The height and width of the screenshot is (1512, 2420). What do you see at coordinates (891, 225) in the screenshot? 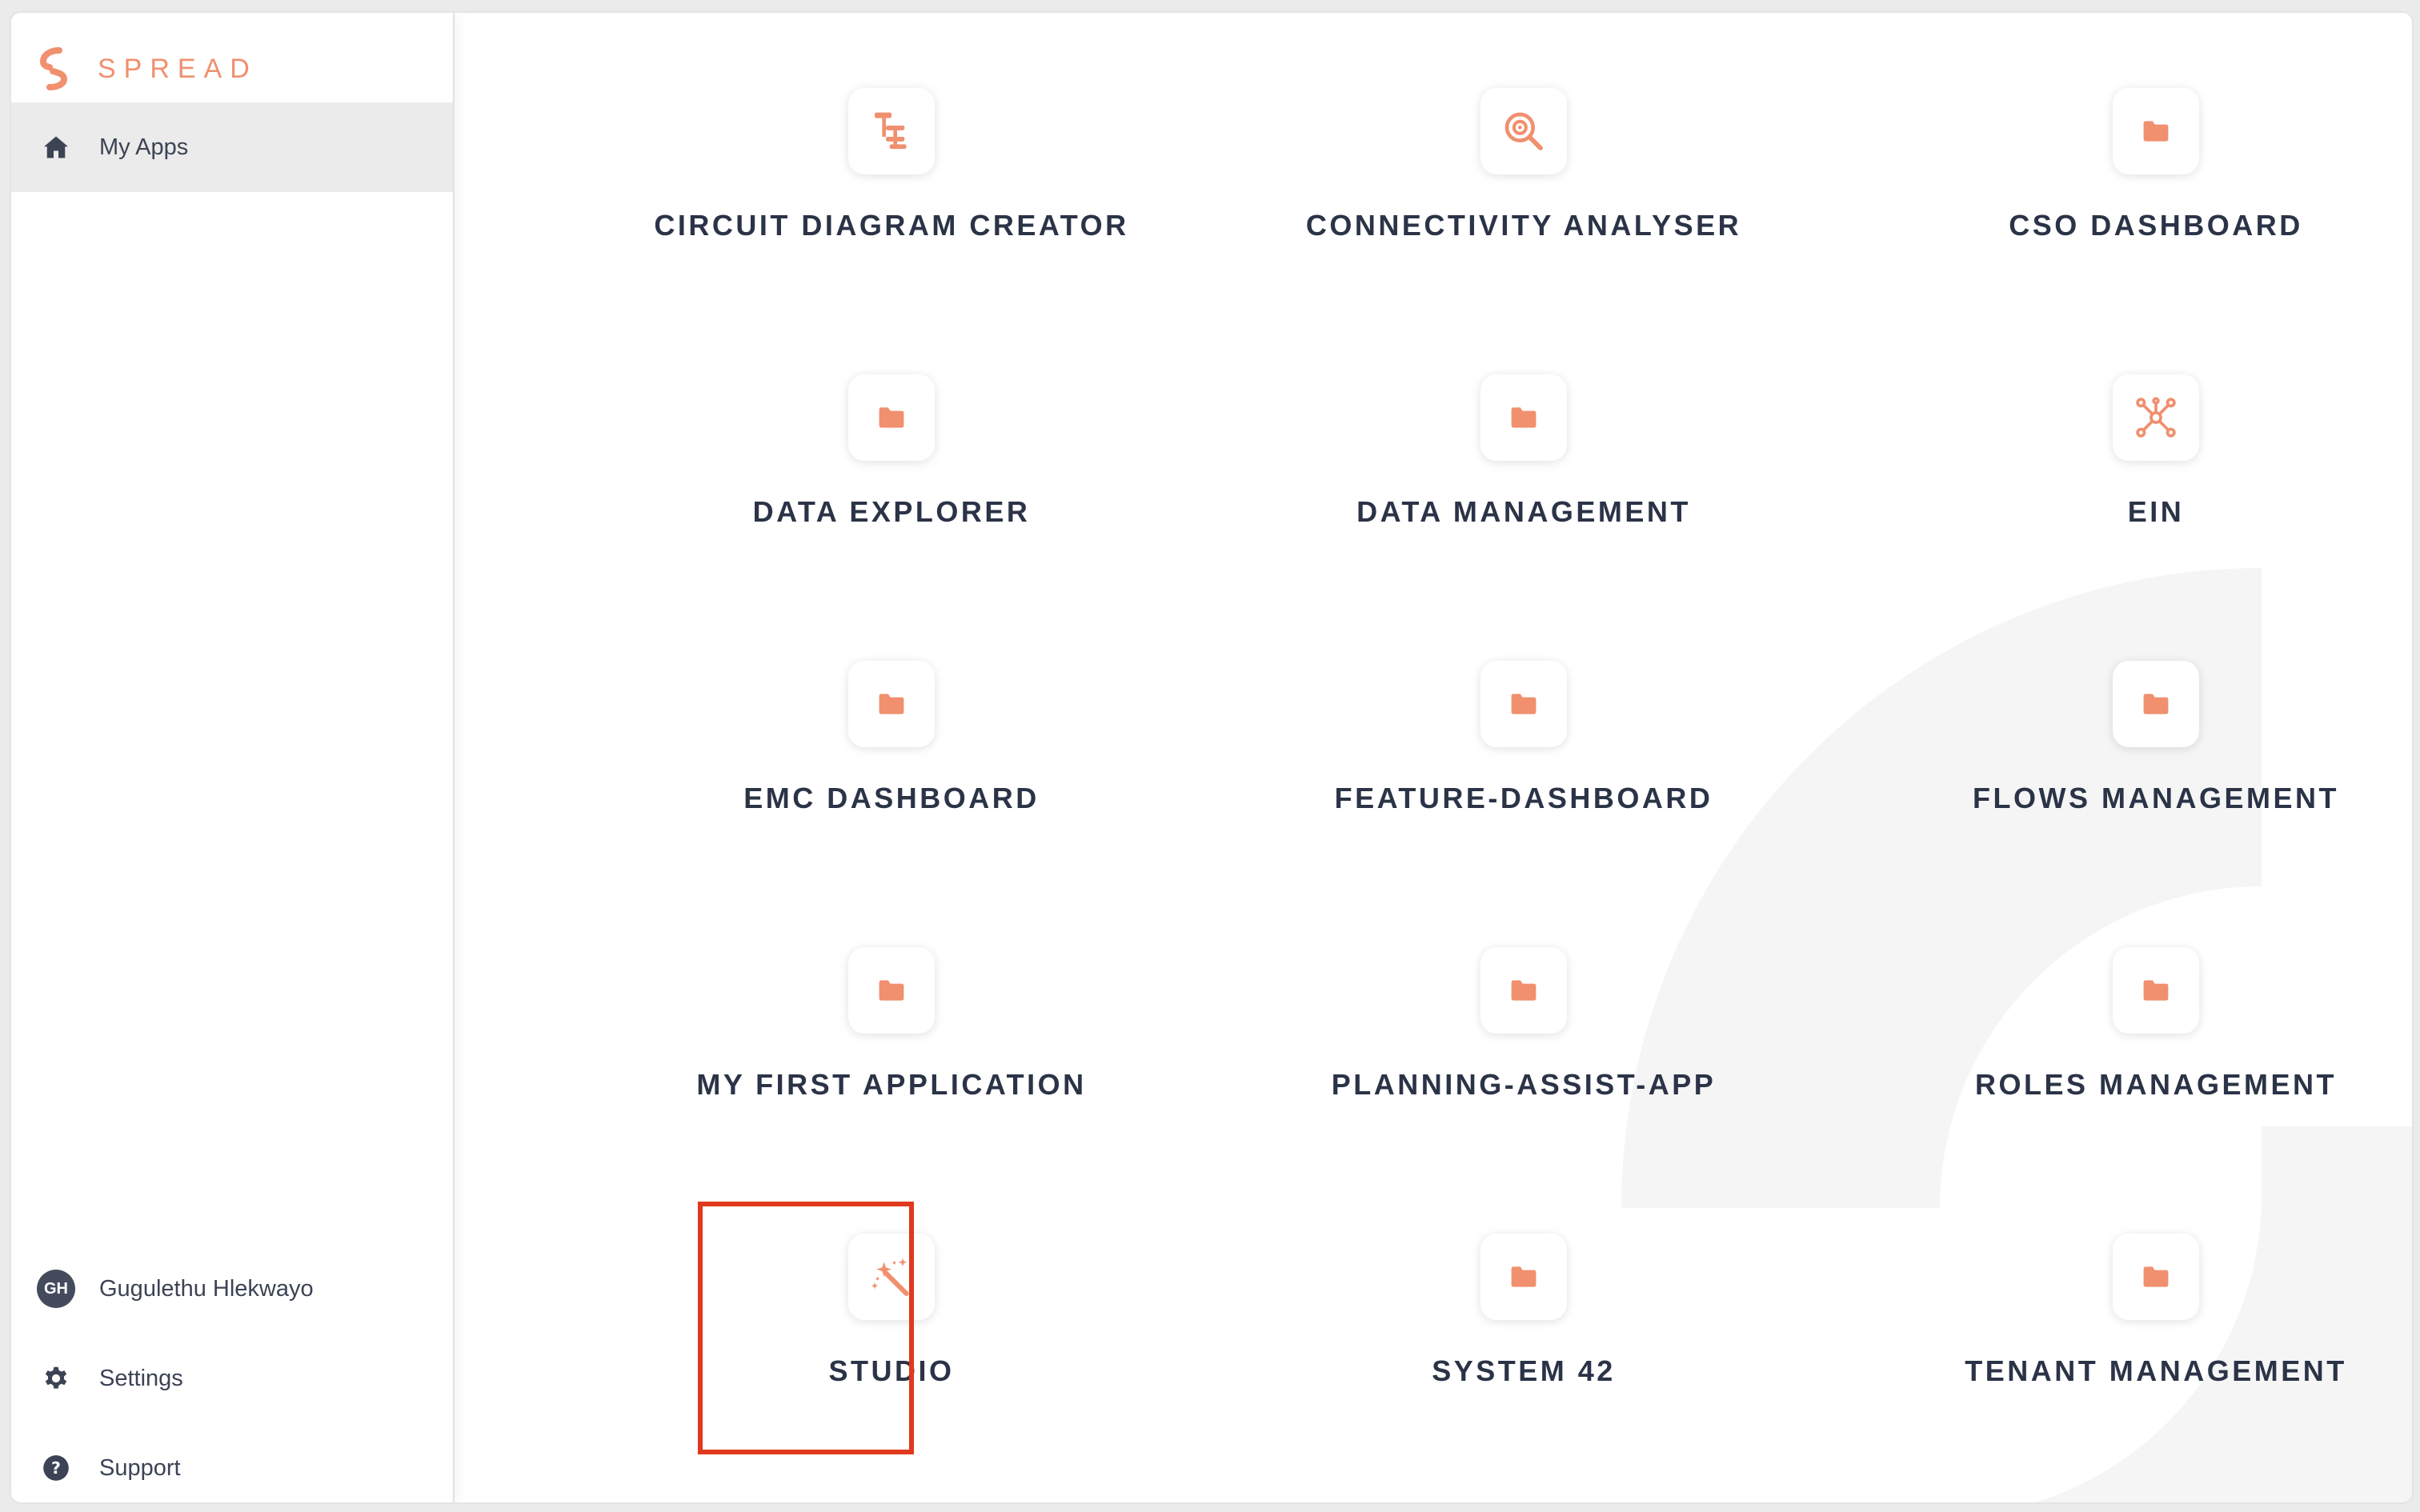
I see `app-label: CIRCUIT DIAGRAM CREATOR` at bounding box center [891, 225].